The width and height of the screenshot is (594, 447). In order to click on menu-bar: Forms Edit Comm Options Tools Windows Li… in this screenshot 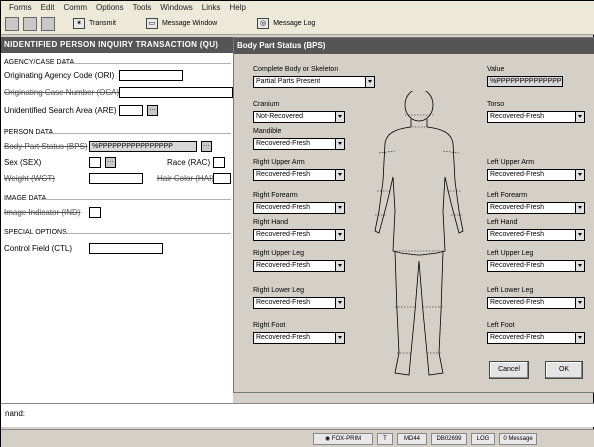, I will do `click(297, 7)`.